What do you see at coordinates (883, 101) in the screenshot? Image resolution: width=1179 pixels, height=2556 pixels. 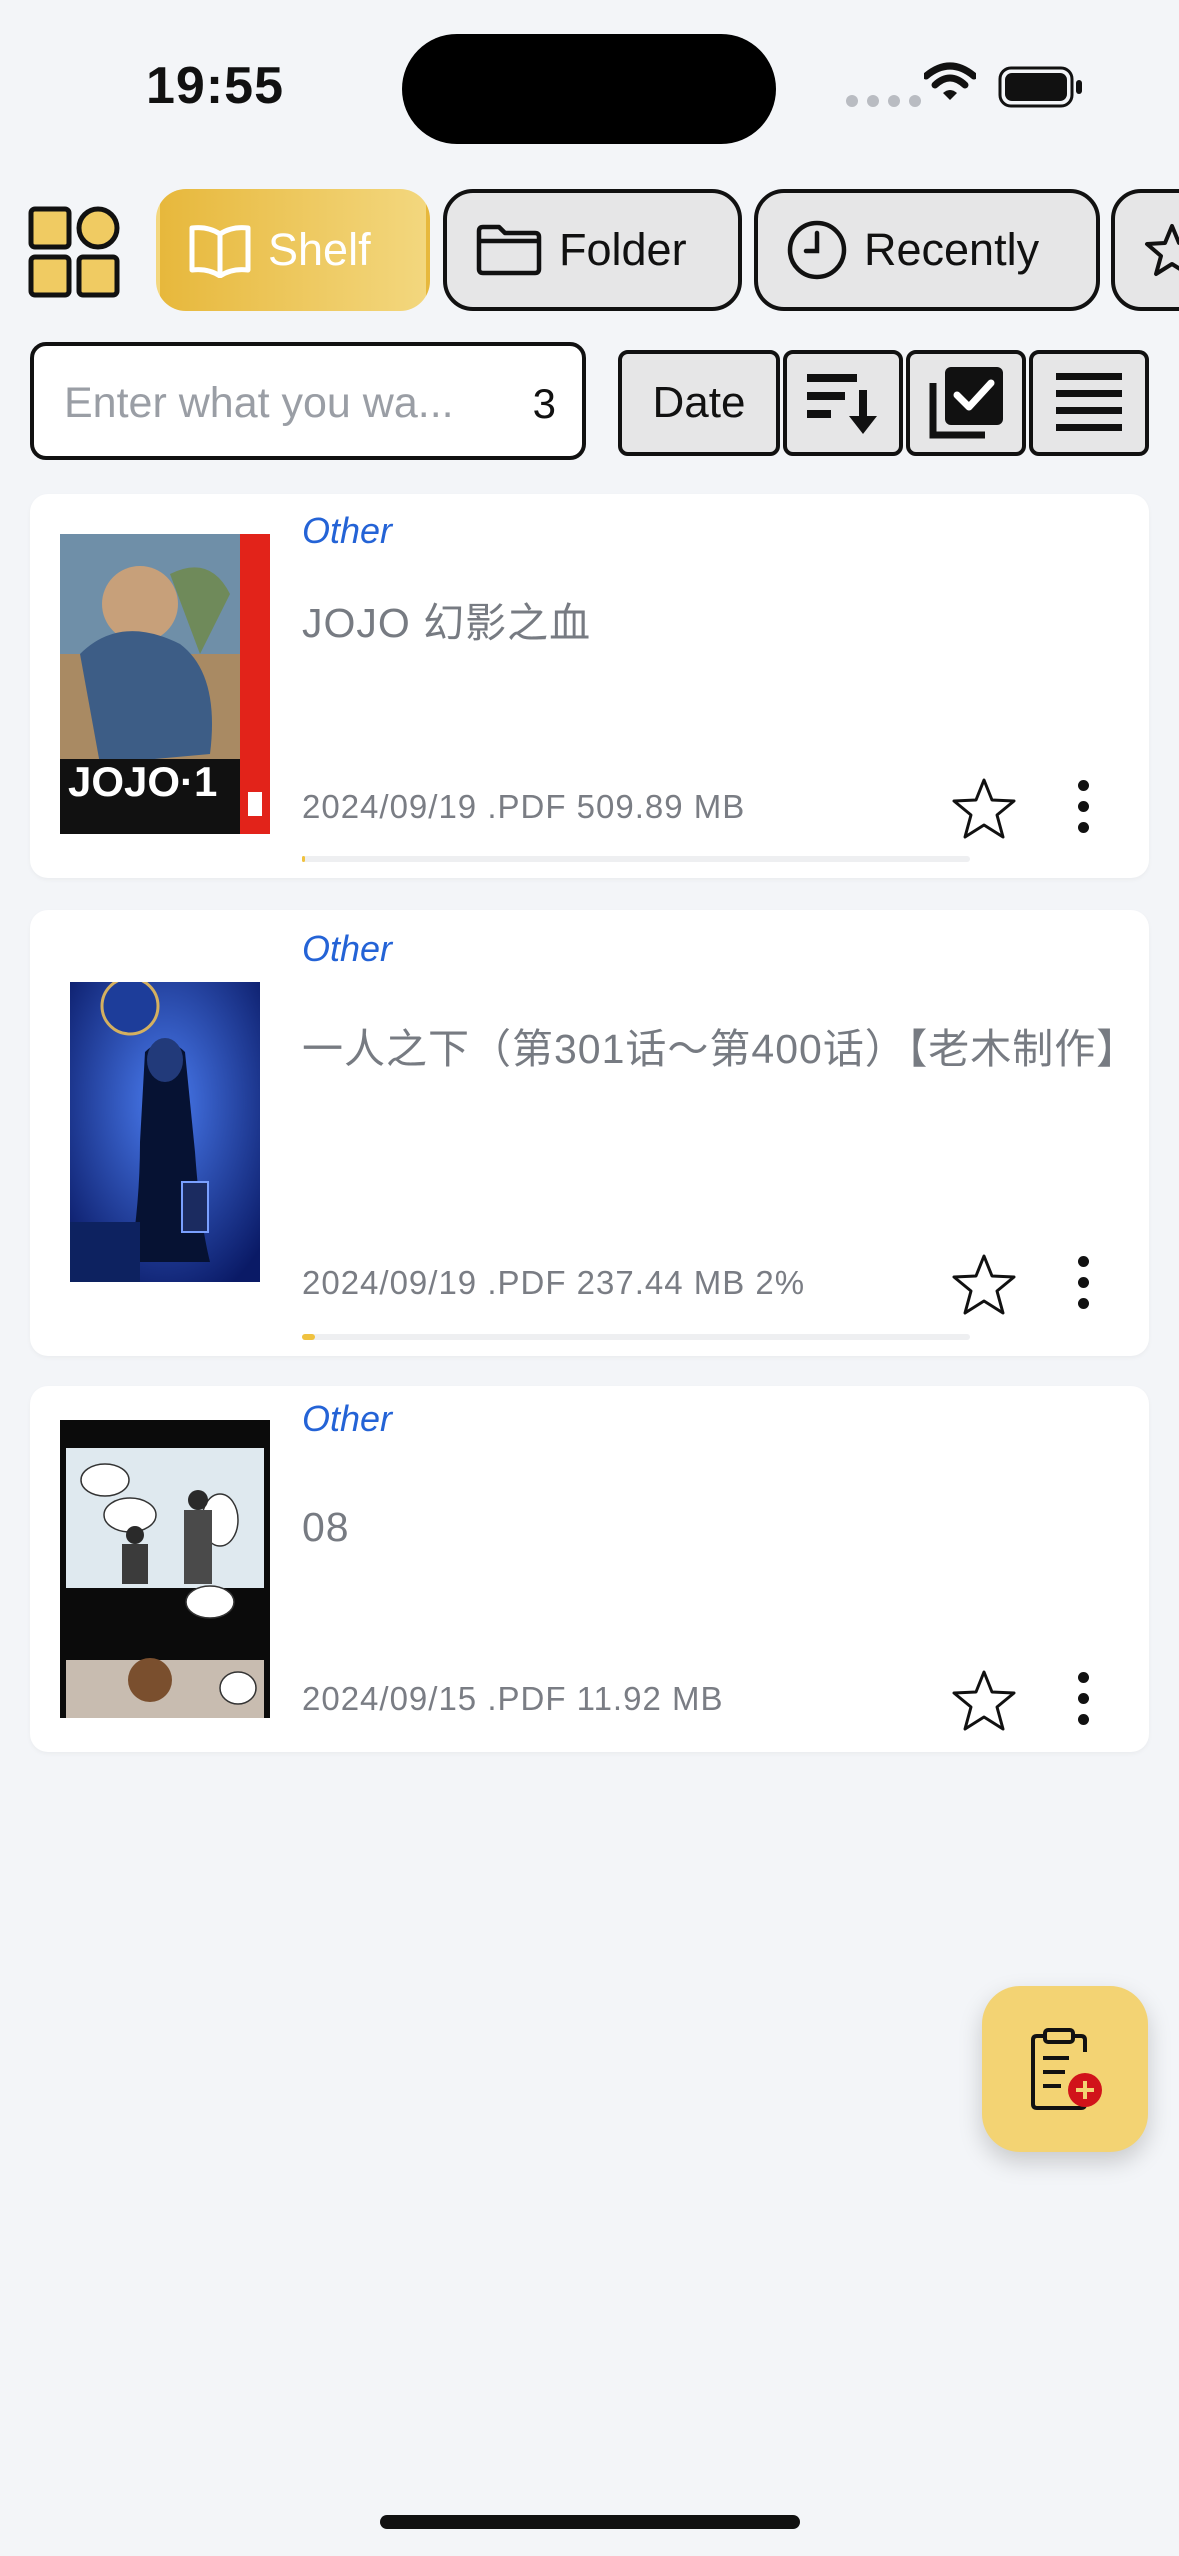 I see `cellular-signal-icon` at bounding box center [883, 101].